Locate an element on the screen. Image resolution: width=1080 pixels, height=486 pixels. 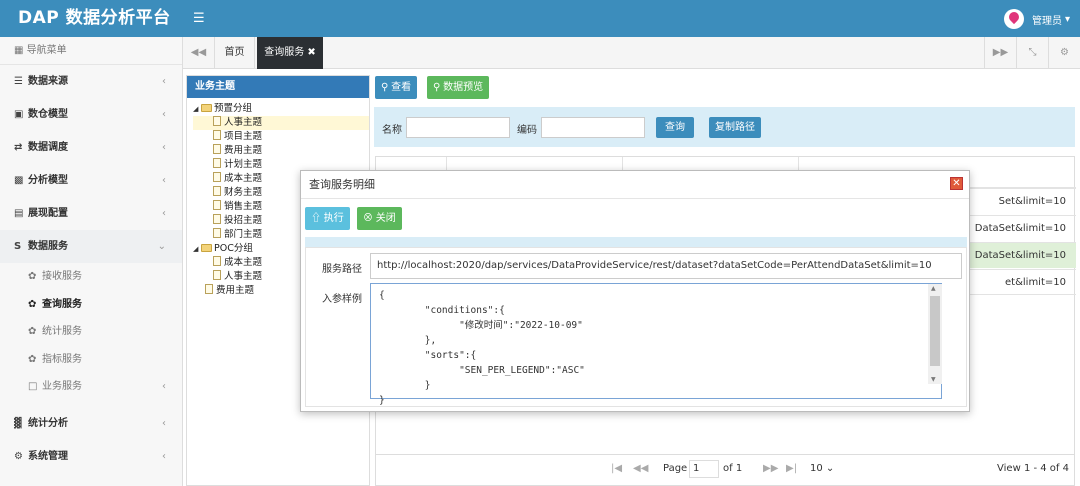
tab-scroll-left-icon: ◀◀ is located at coordinates (199, 53).